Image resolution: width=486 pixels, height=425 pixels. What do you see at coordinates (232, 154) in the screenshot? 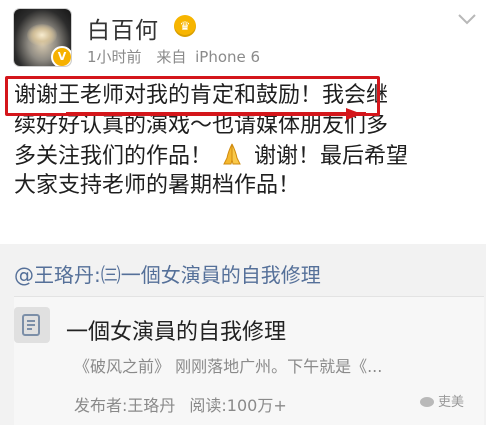
I see `pray-icon` at bounding box center [232, 154].